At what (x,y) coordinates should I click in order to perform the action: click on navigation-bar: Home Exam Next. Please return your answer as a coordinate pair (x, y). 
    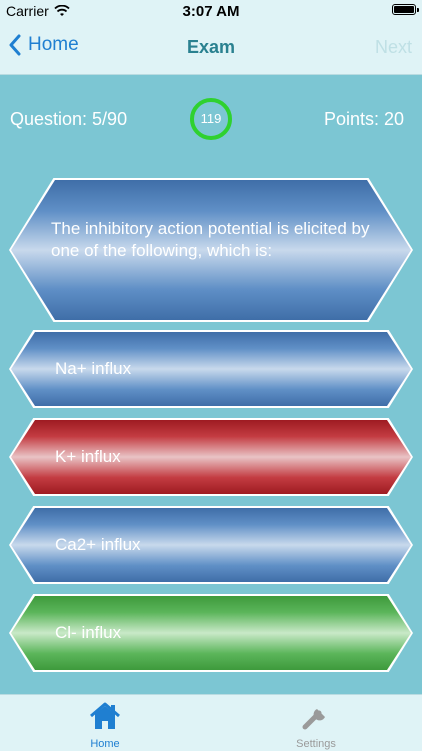
    Looking at the image, I should click on (211, 48).